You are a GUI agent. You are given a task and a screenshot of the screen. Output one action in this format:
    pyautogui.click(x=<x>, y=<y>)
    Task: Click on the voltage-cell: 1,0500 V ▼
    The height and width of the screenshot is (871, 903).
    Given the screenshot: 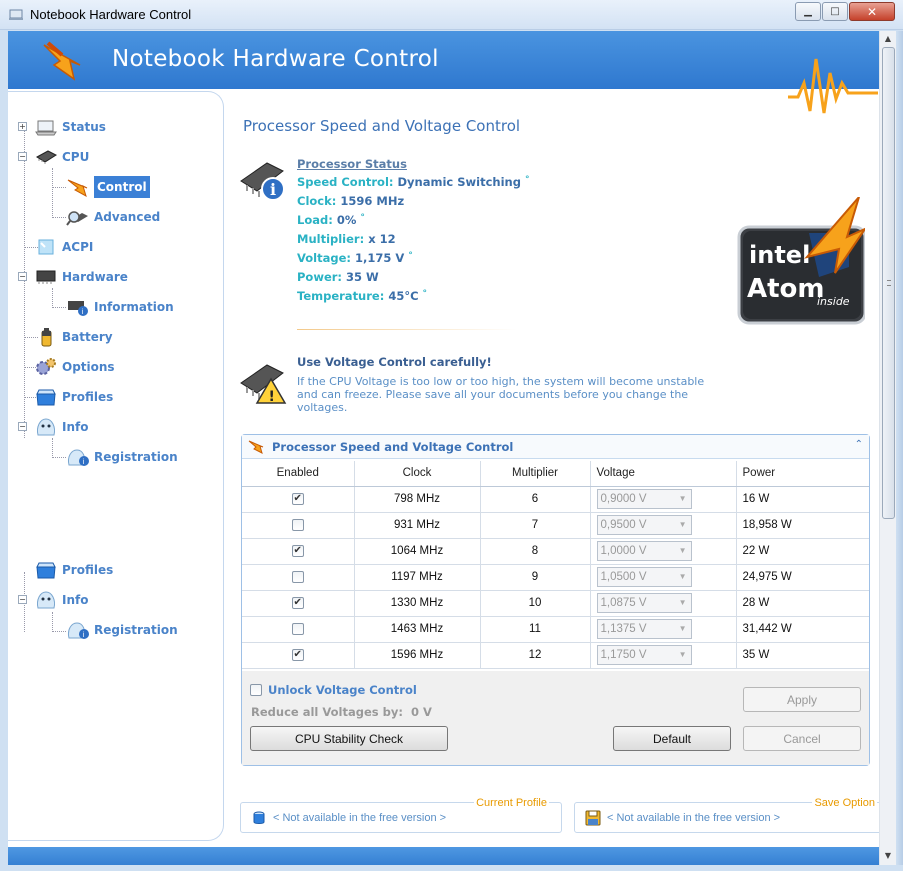 What is the action you would take?
    pyautogui.click(x=663, y=577)
    